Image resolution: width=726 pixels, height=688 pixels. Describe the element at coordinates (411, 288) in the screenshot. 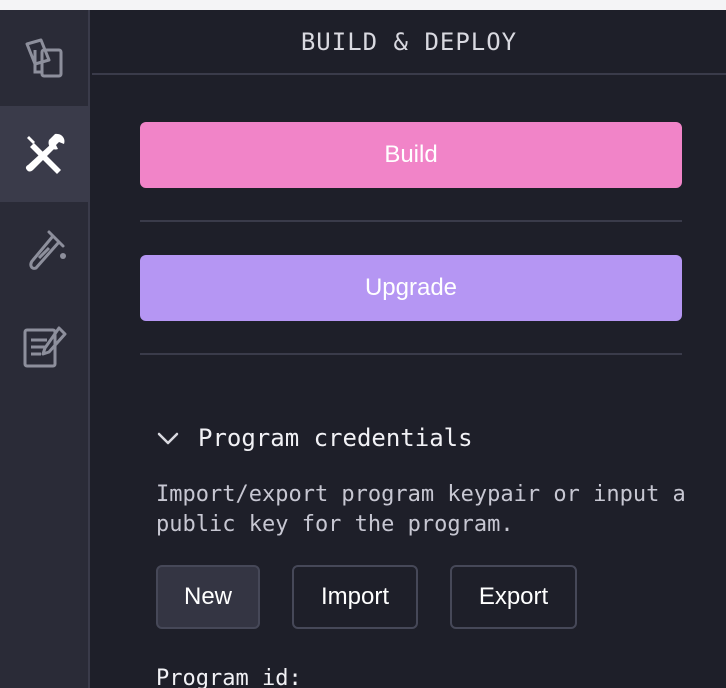

I see `upgrade-button: Upgrade` at that location.